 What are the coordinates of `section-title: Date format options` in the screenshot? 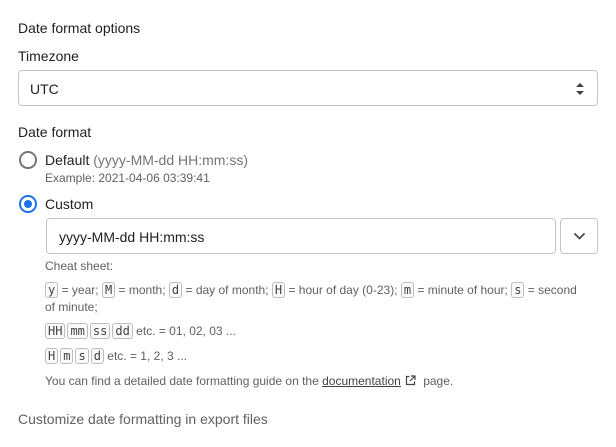 It's located at (79, 28).